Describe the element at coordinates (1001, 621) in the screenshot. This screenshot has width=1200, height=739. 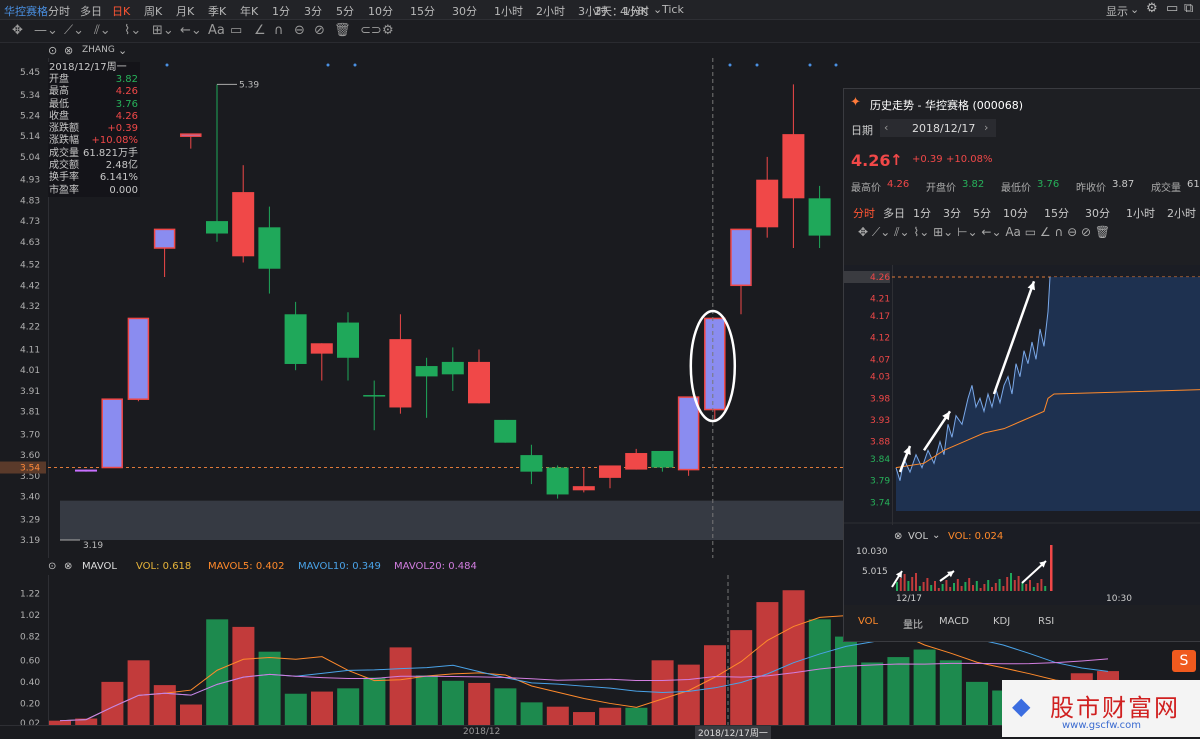
I see `panel-indicator-tab: KDJ` at that location.